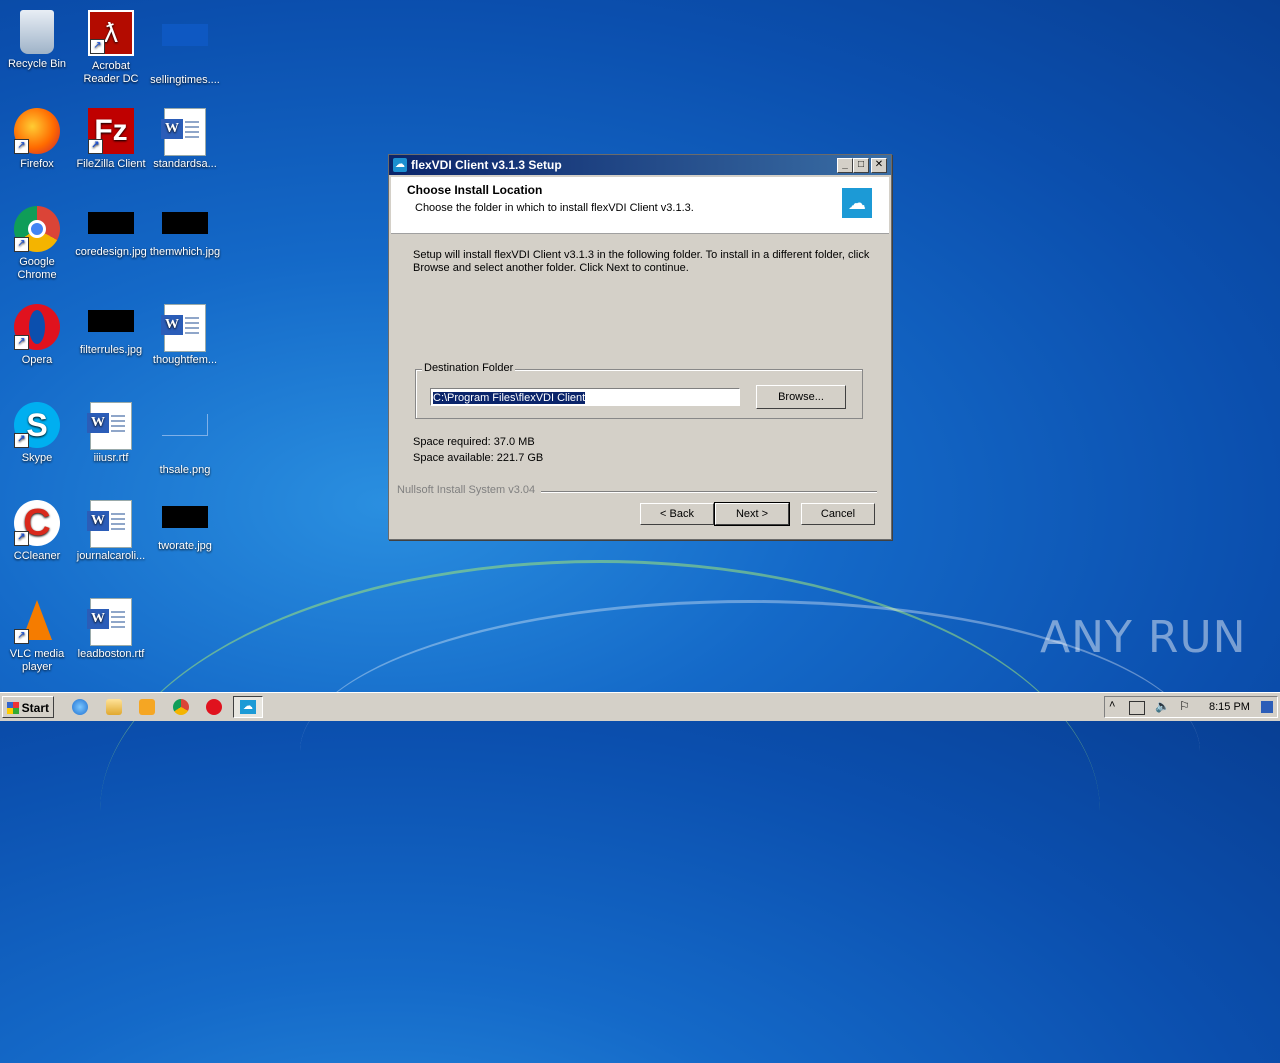 The image size is (1280, 1063). I want to click on desktop-icon-leadboston: W leadboston.rtf, so click(111, 626).